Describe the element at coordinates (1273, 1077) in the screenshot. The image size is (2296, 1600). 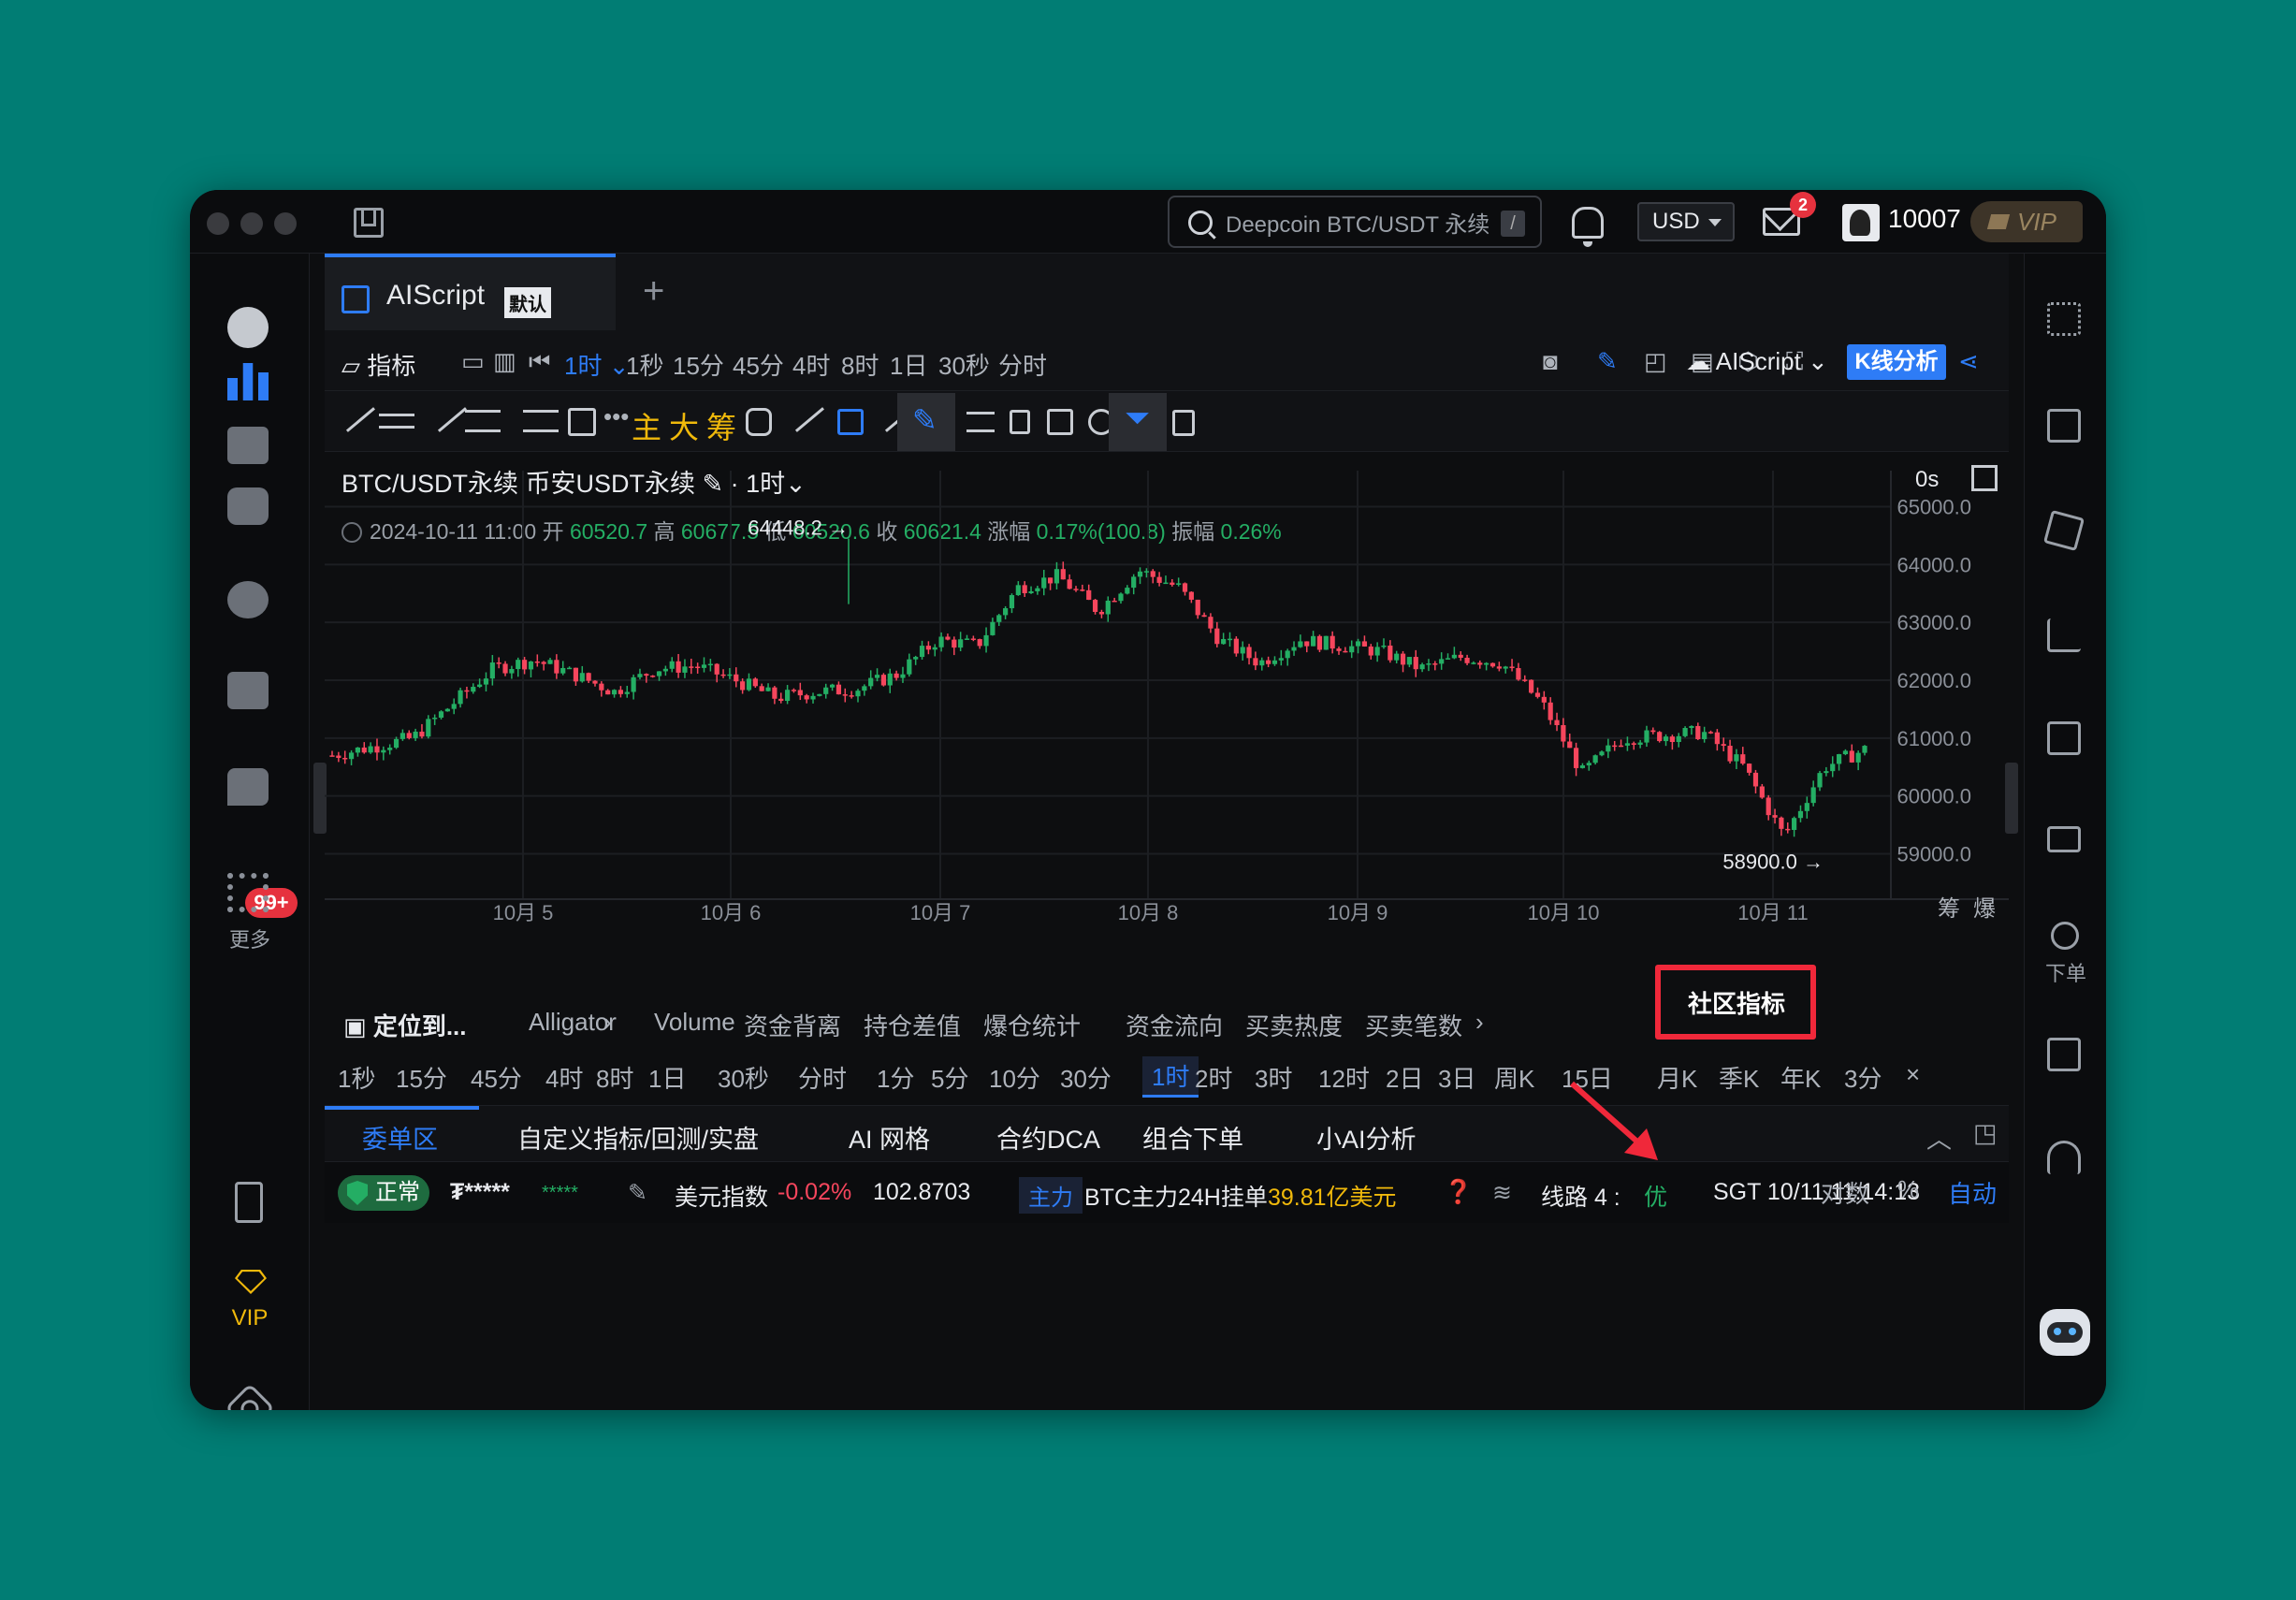
I see `timeframe-14: 3时` at that location.